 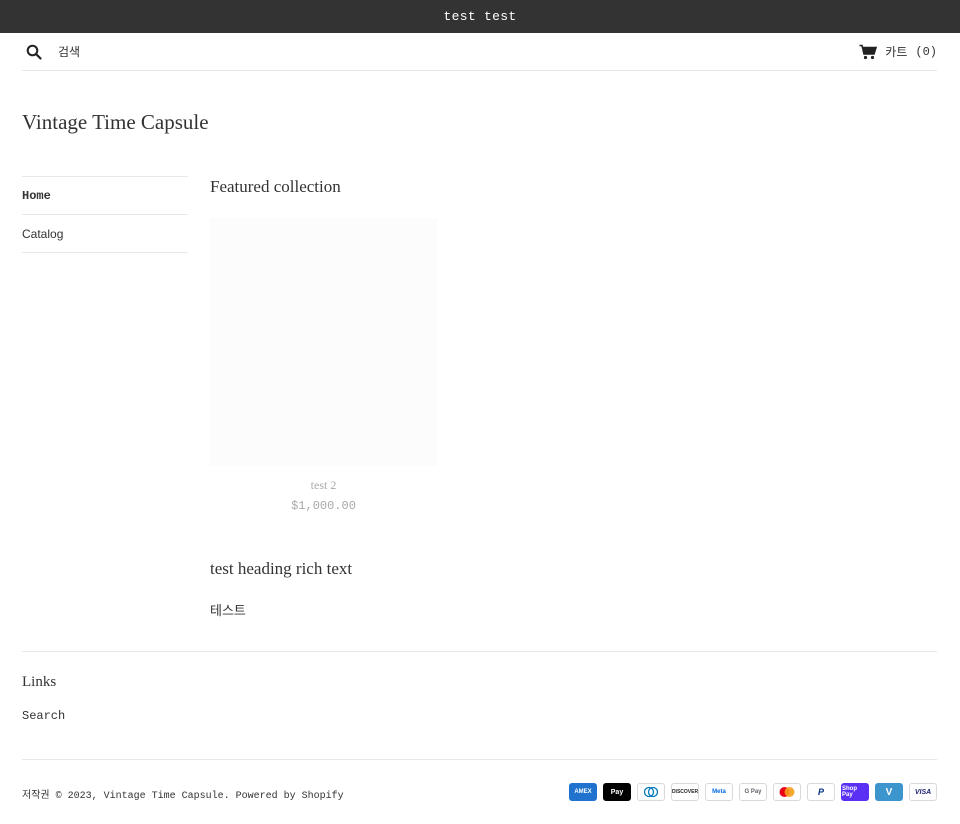 I want to click on rich-text-body: 테스트, so click(x=228, y=611).